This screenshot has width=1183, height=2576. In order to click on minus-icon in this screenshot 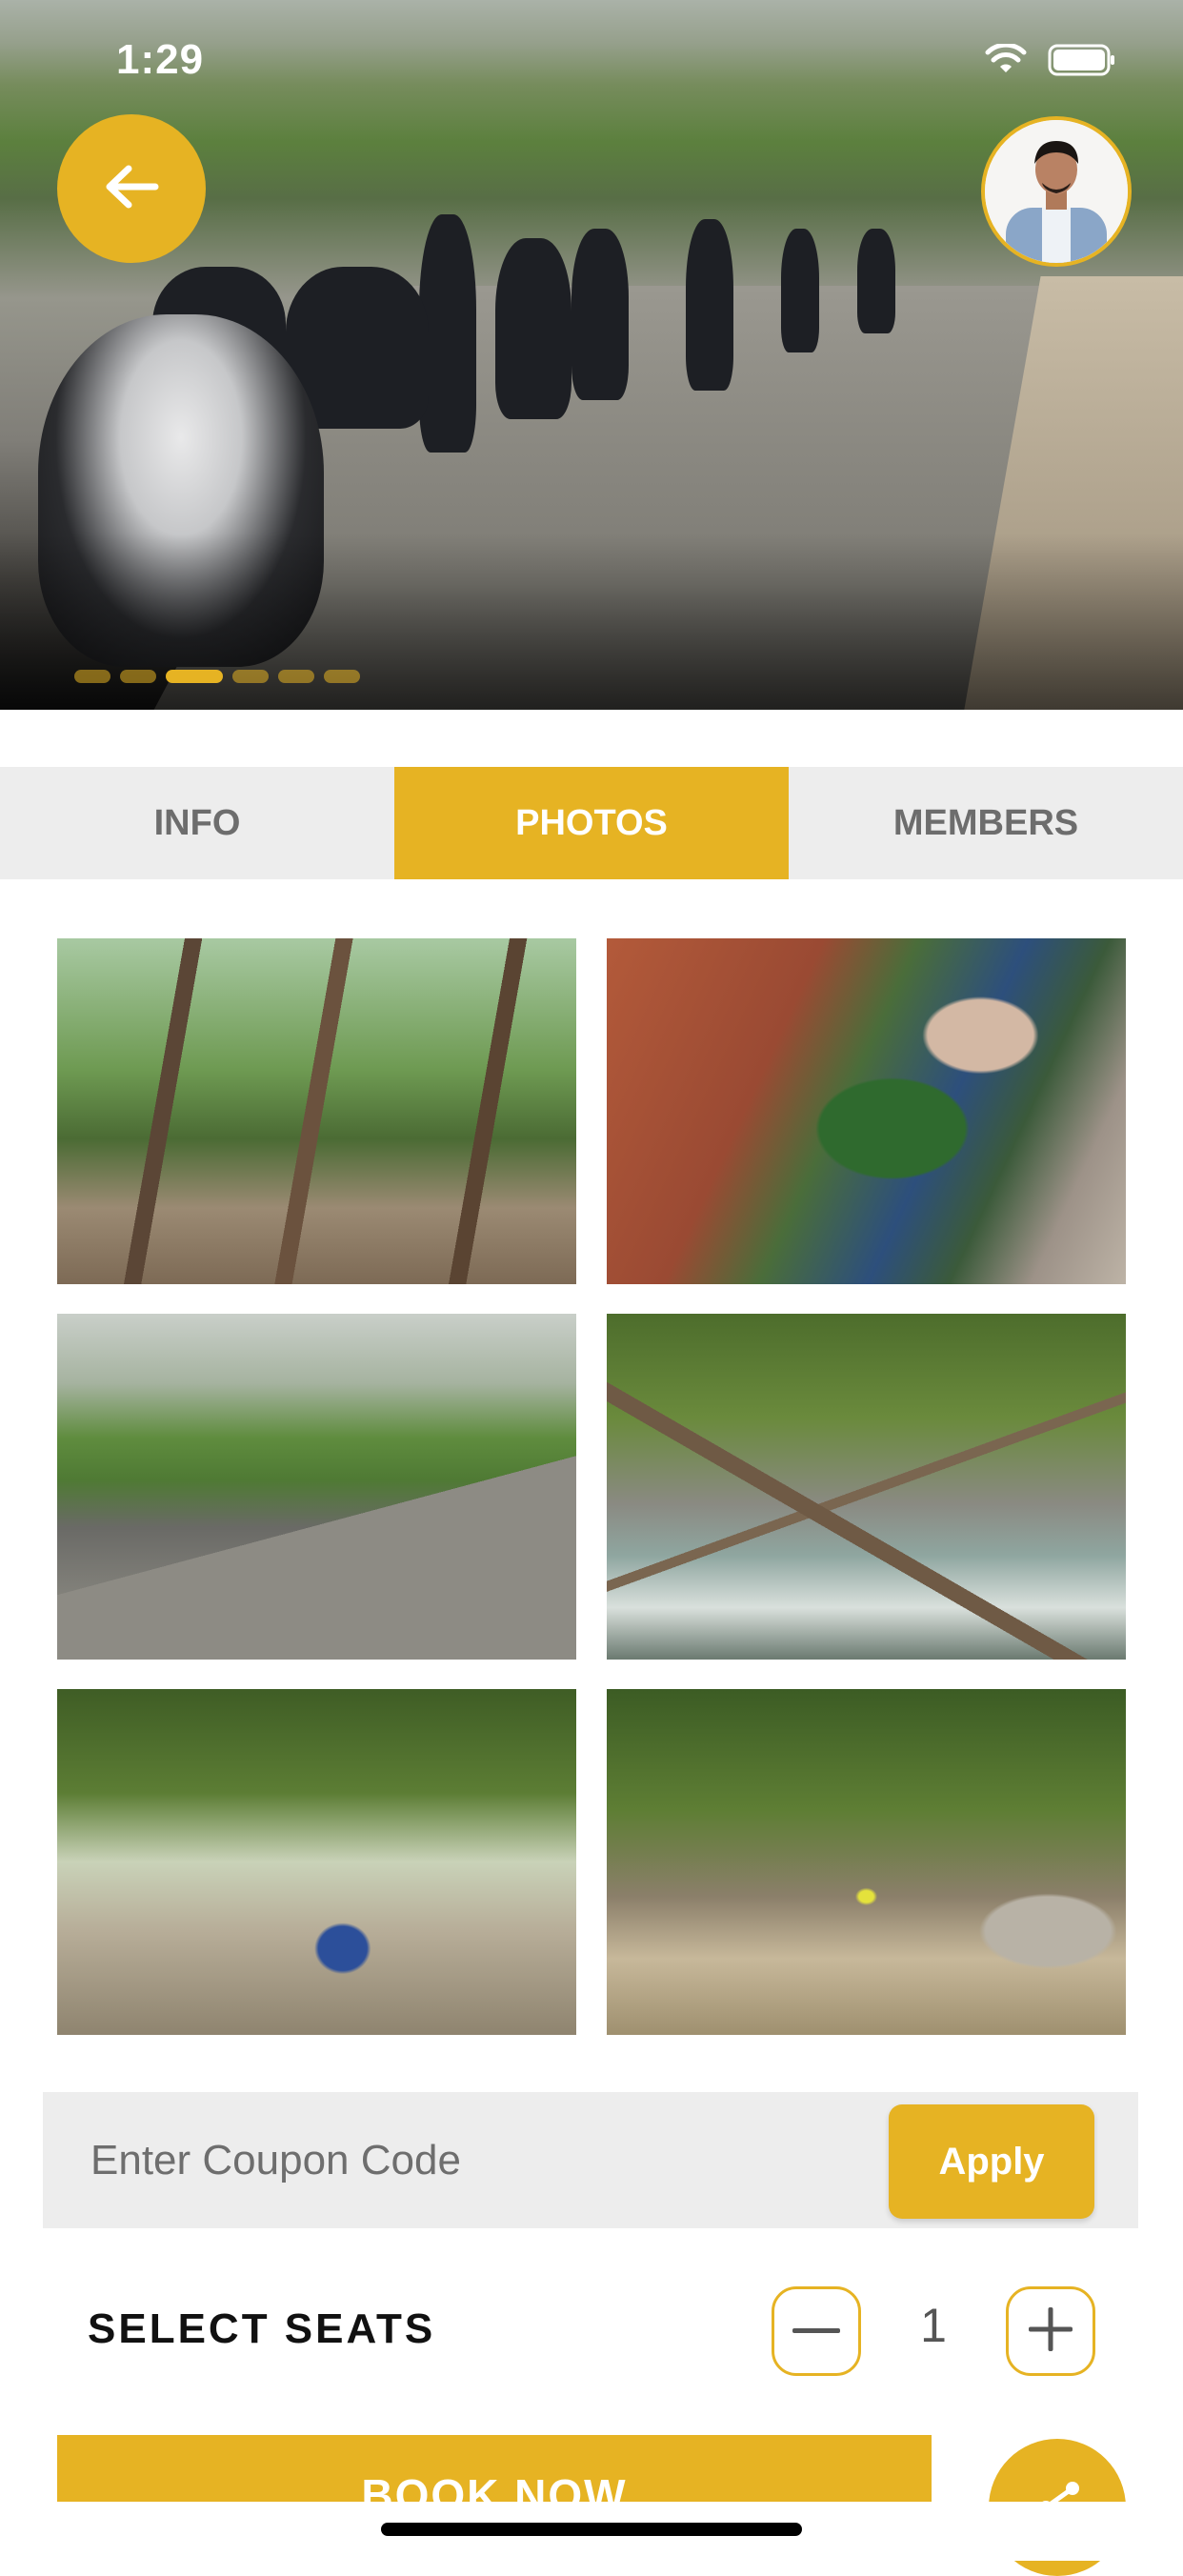, I will do `click(816, 2331)`.